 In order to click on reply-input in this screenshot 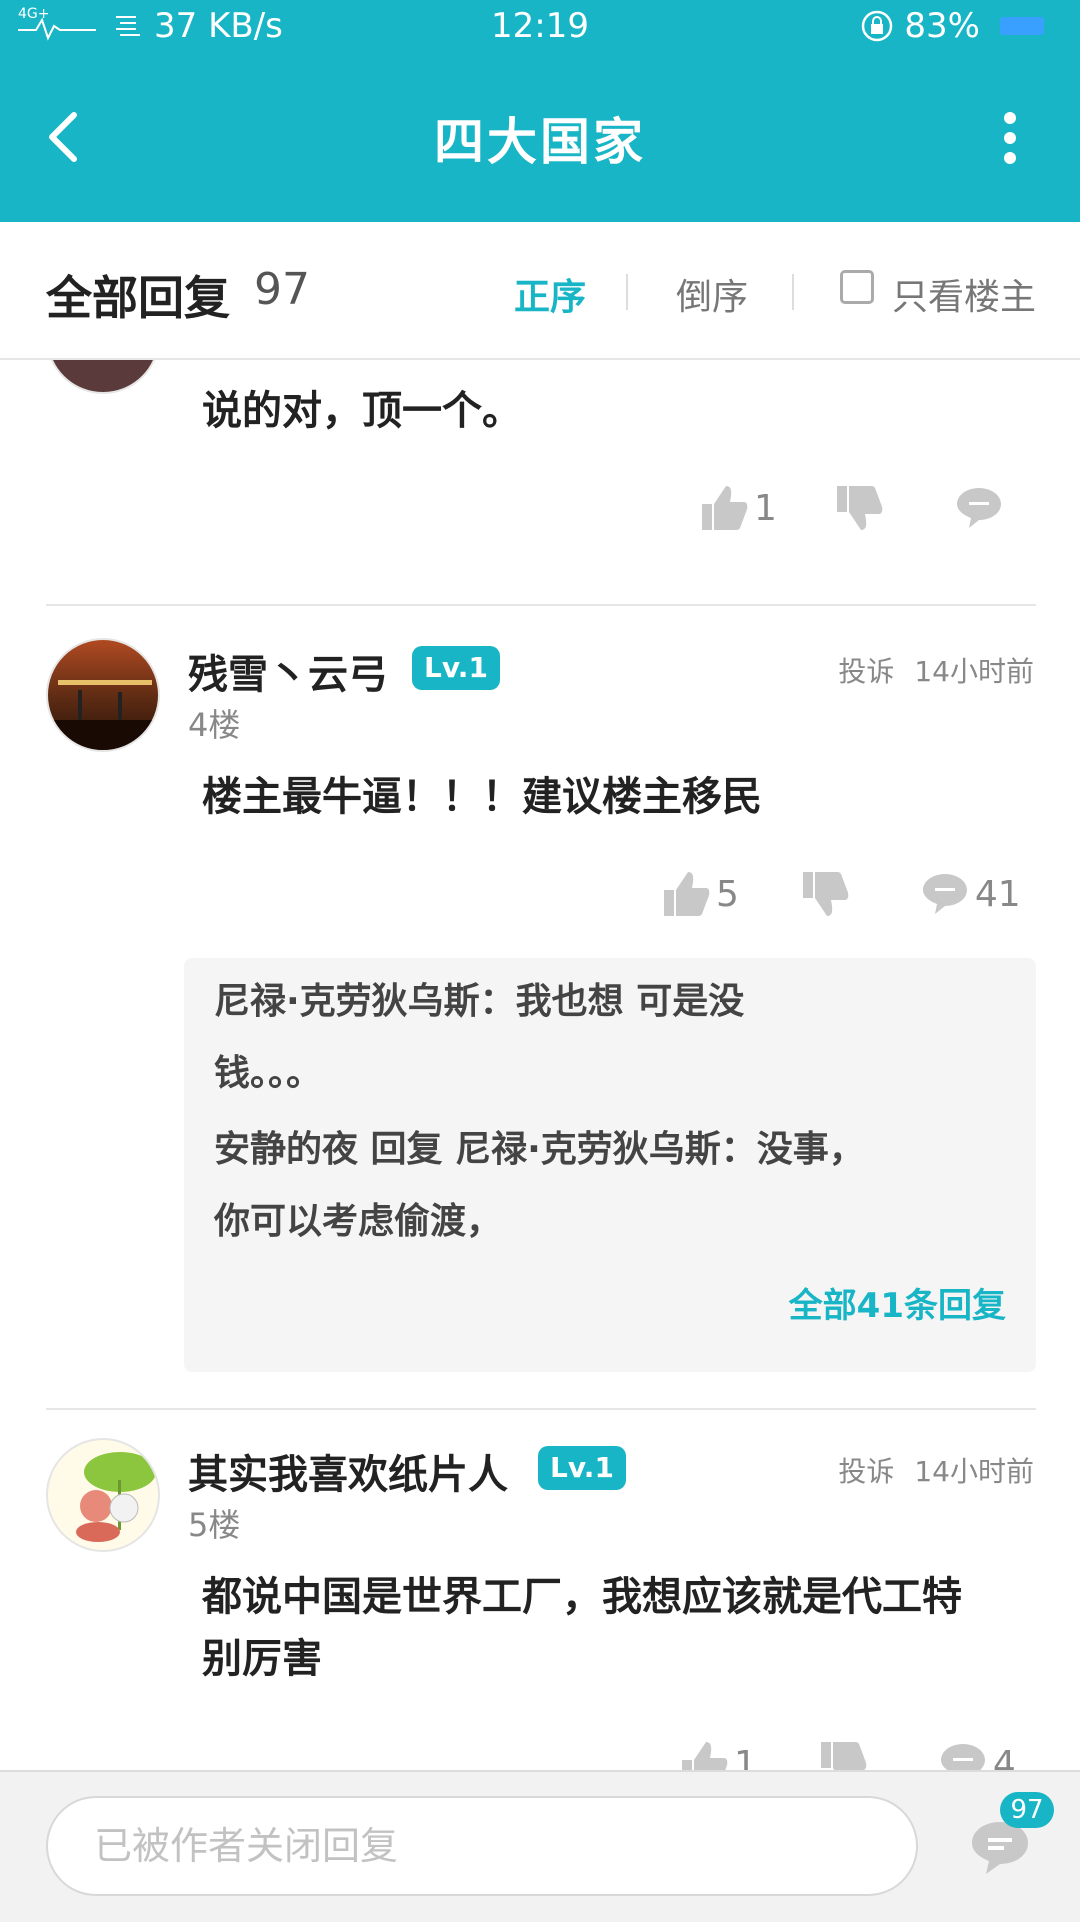, I will do `click(482, 1846)`.